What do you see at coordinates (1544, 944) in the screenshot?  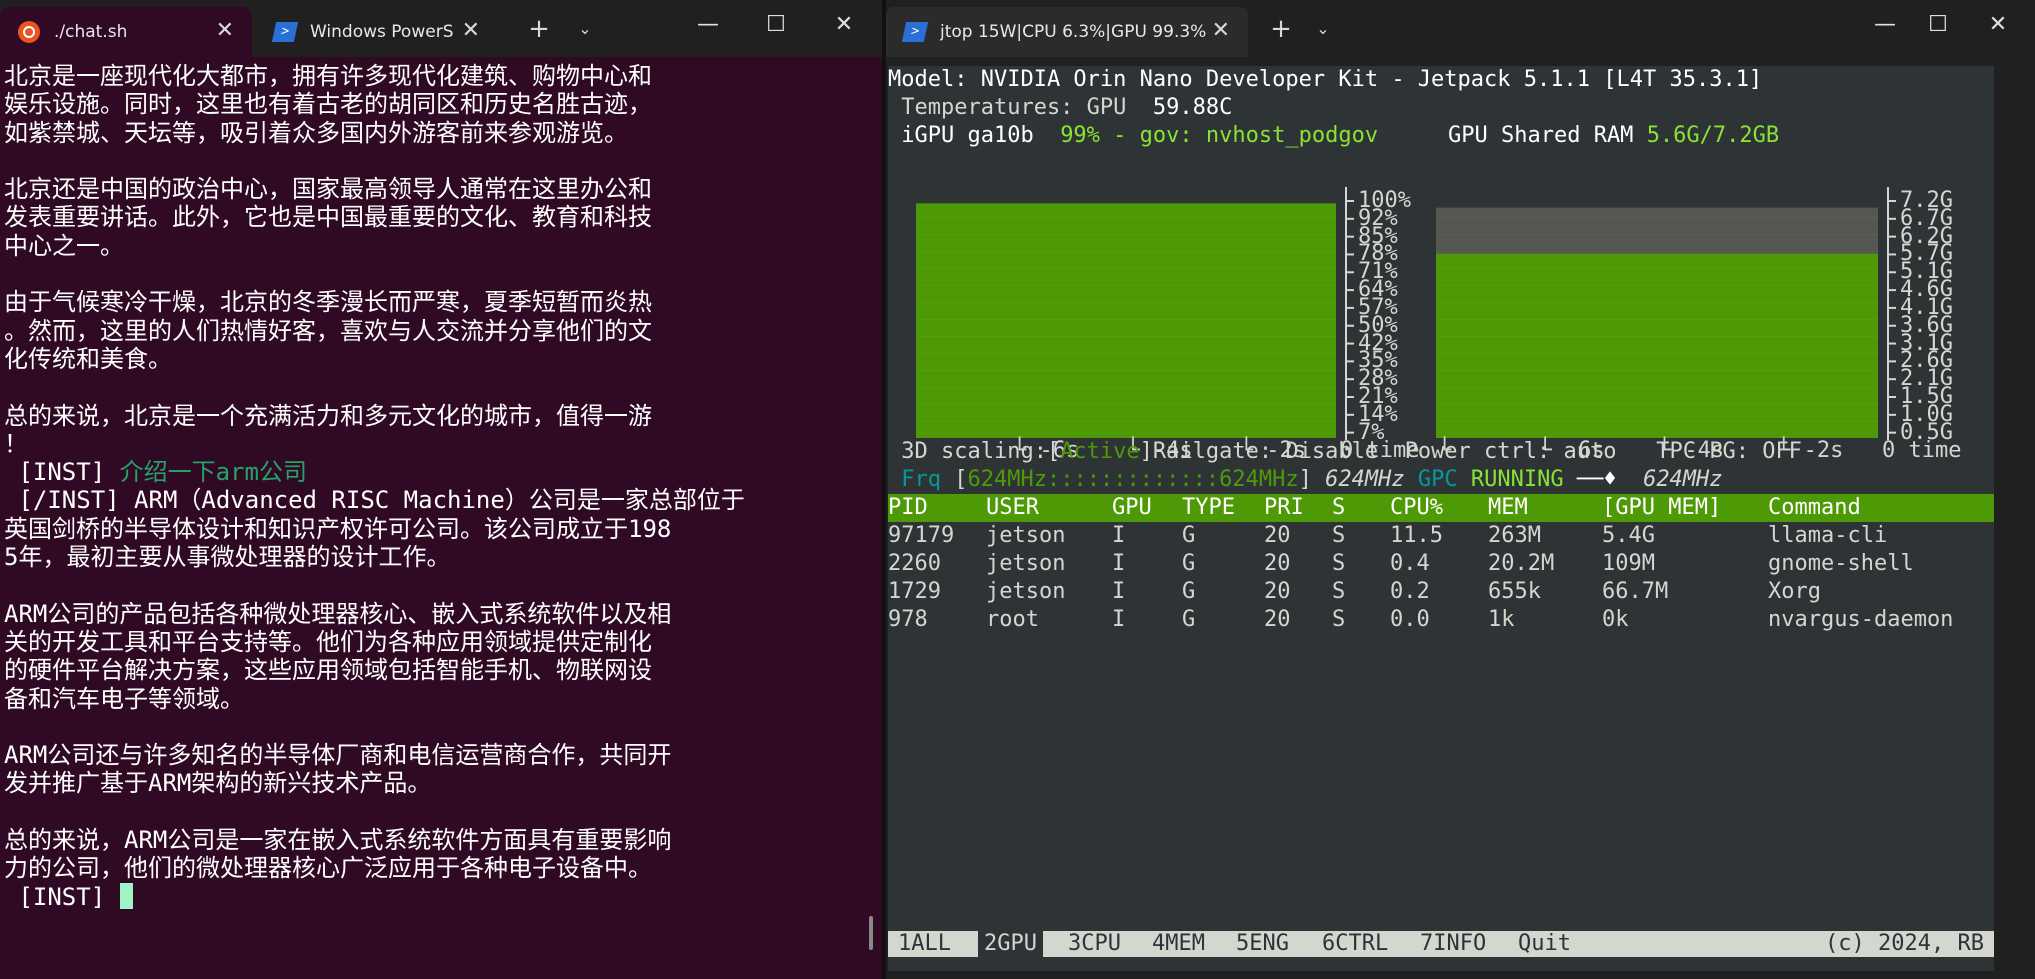 I see `footer-menu-item: Quit` at bounding box center [1544, 944].